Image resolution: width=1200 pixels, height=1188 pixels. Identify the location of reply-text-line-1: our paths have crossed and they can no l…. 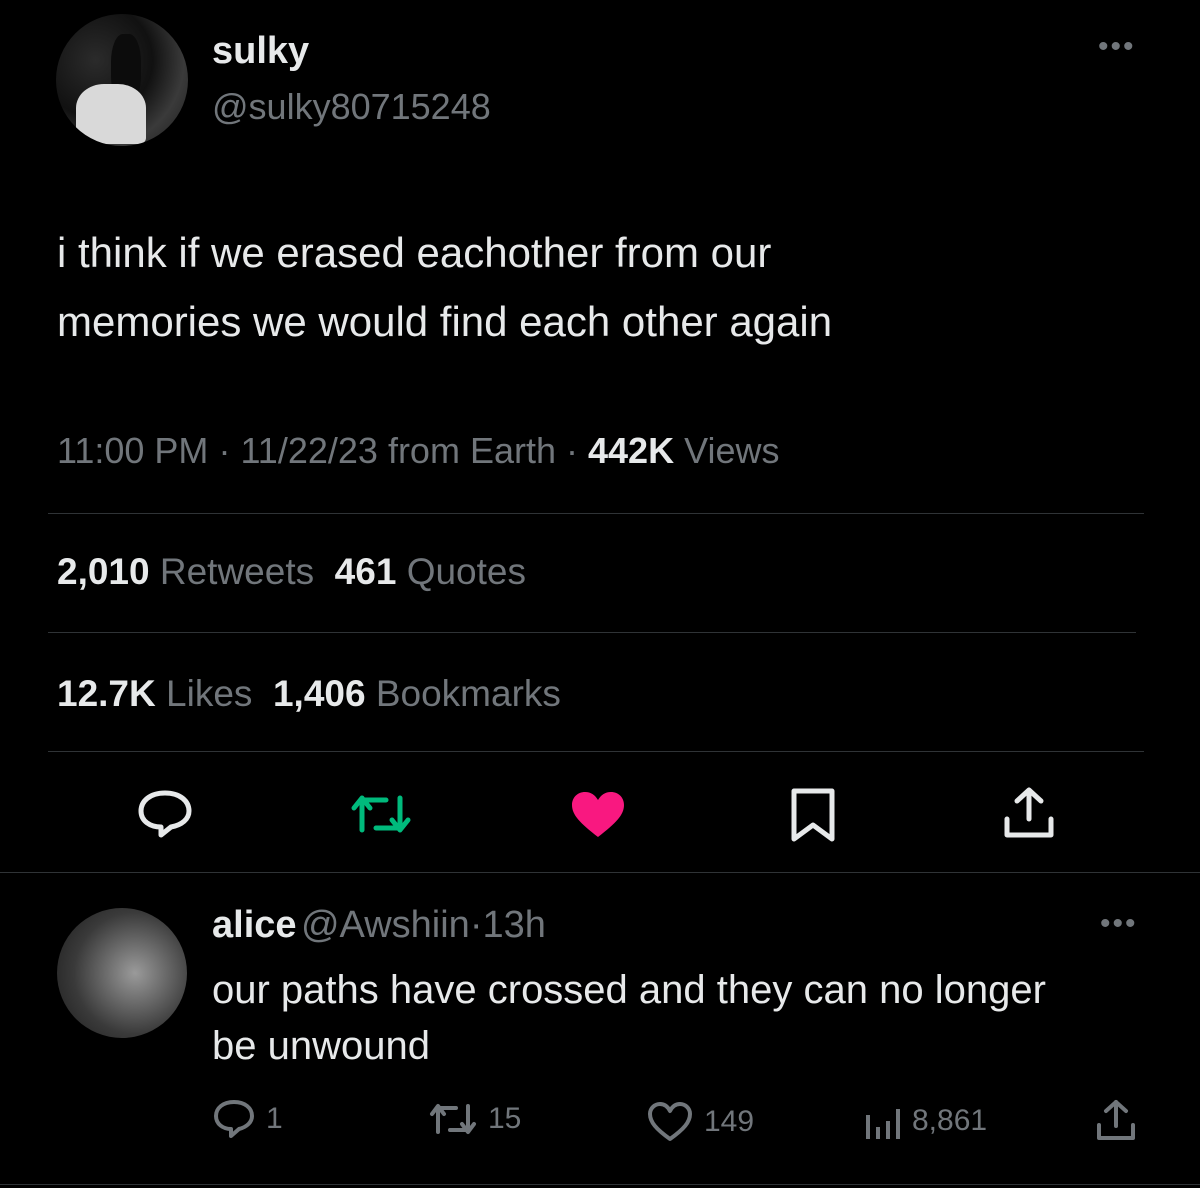
(629, 990).